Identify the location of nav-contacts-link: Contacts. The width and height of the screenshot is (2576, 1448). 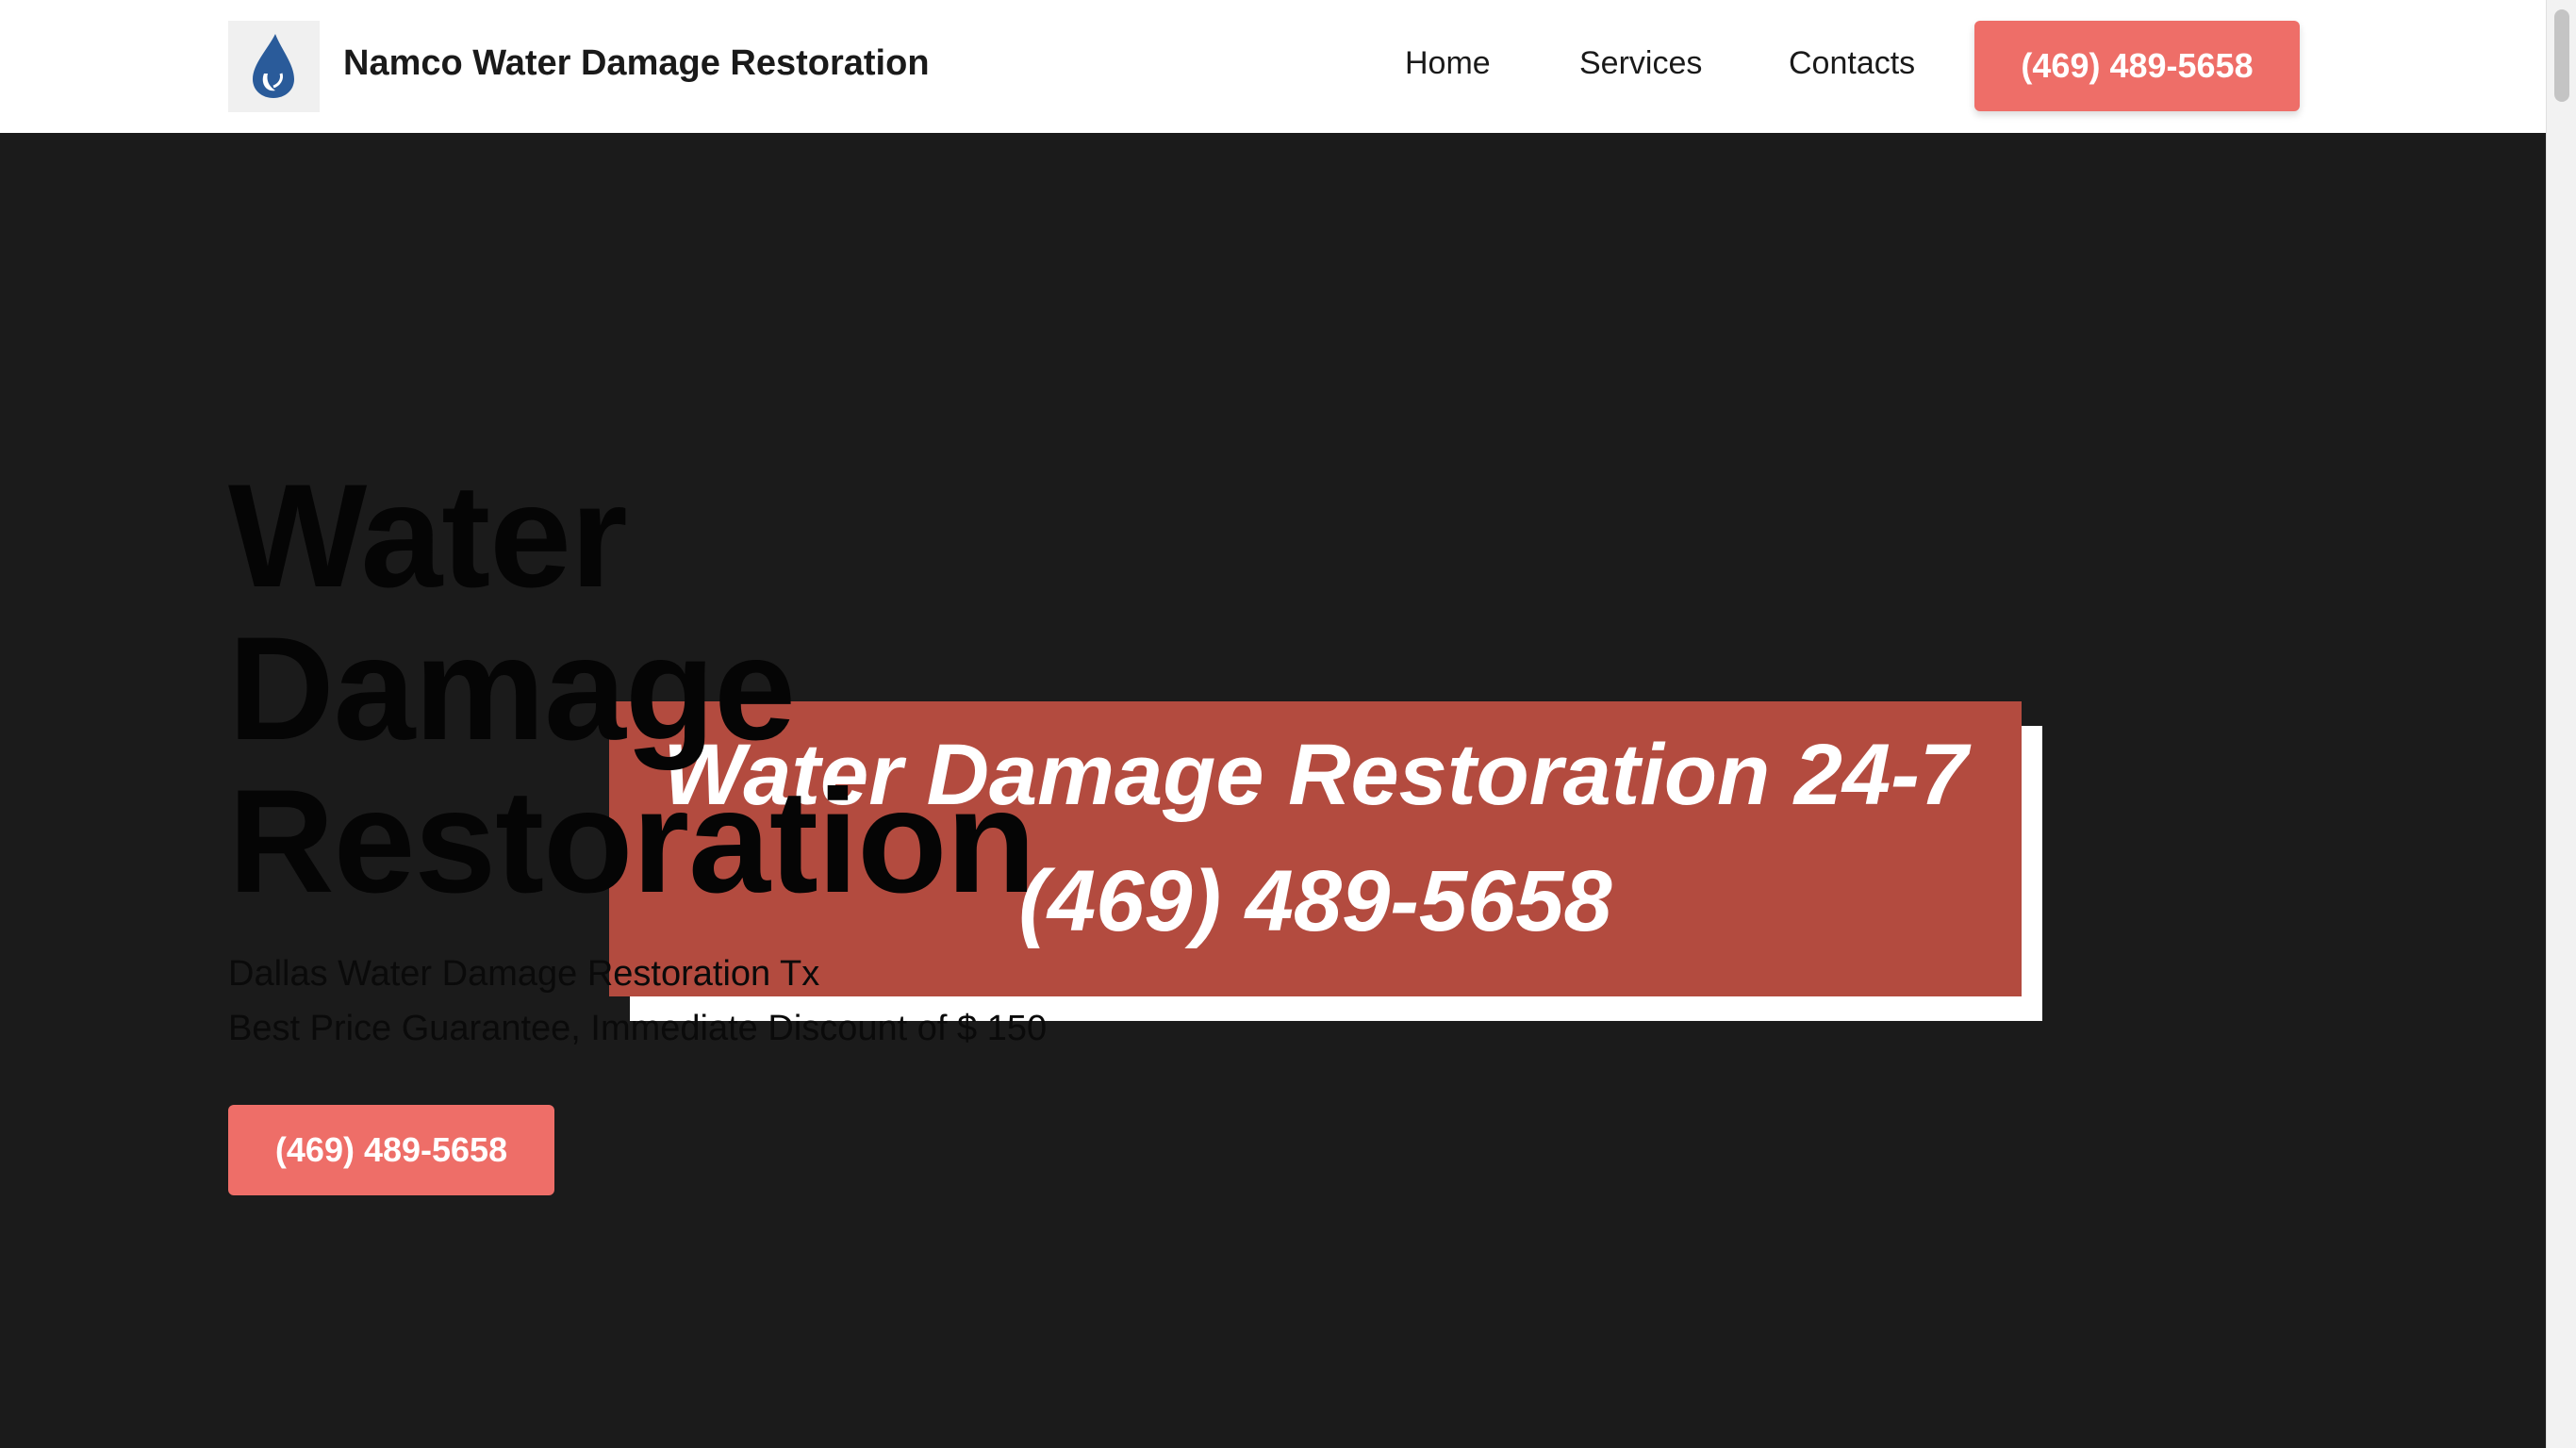
(1852, 63).